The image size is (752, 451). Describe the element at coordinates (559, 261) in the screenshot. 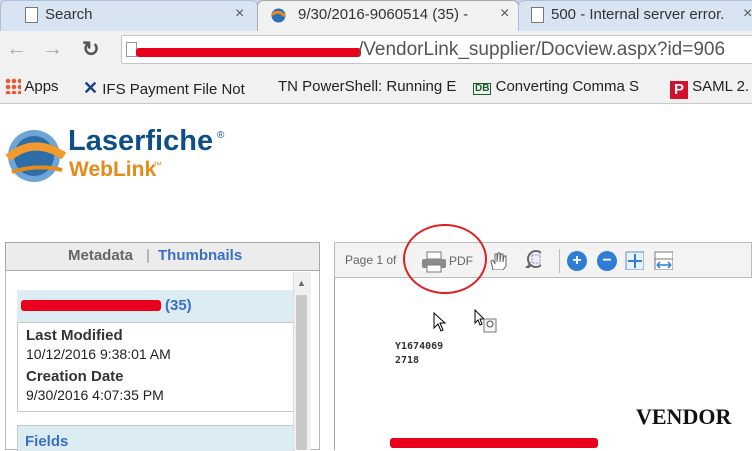

I see `toolbar-divider` at that location.